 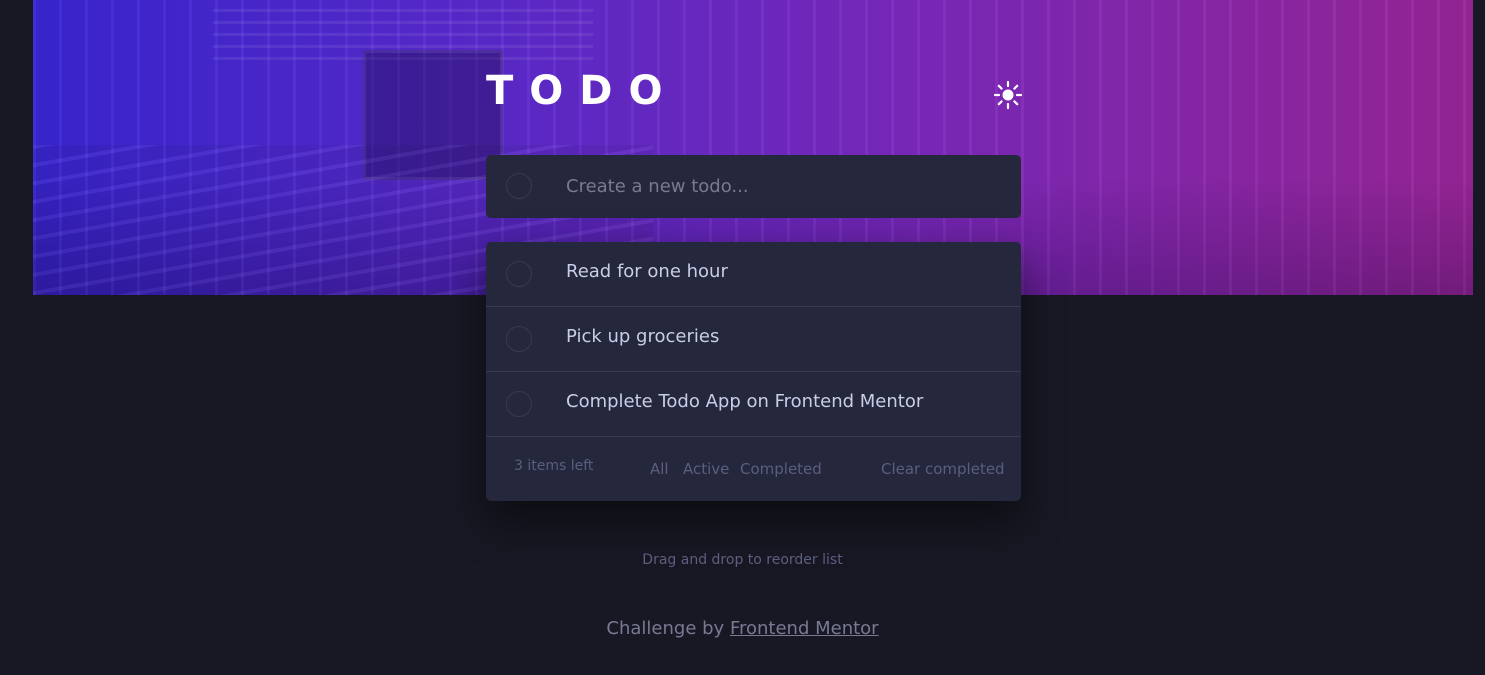 What do you see at coordinates (776, 186) in the screenshot?
I see `new-todo-input` at bounding box center [776, 186].